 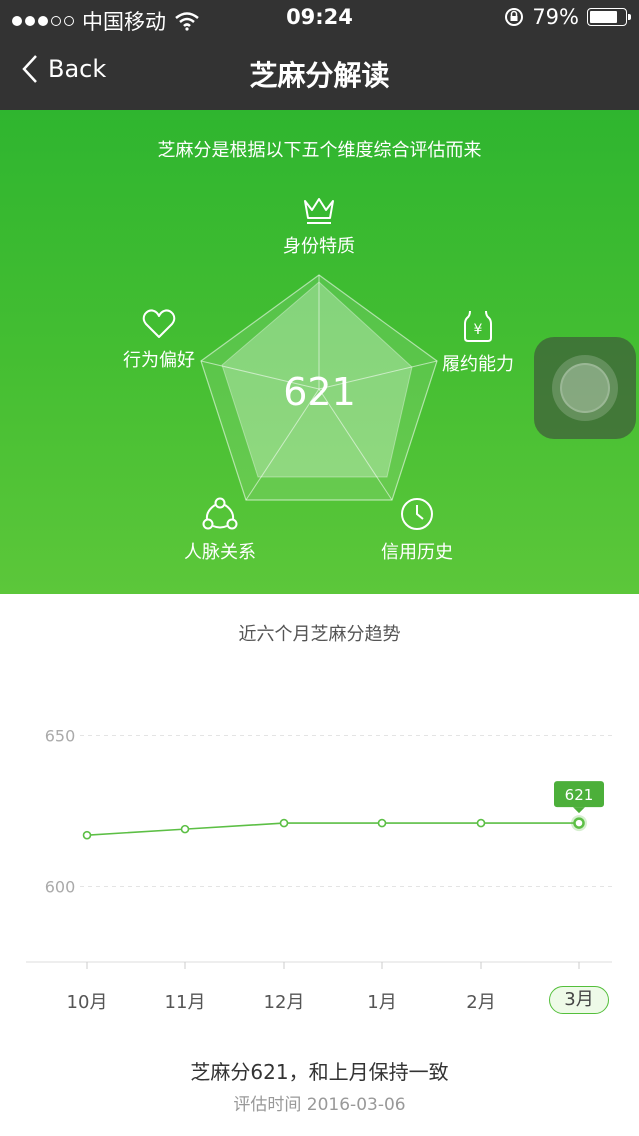 I want to click on series-line, so click(x=332, y=829).